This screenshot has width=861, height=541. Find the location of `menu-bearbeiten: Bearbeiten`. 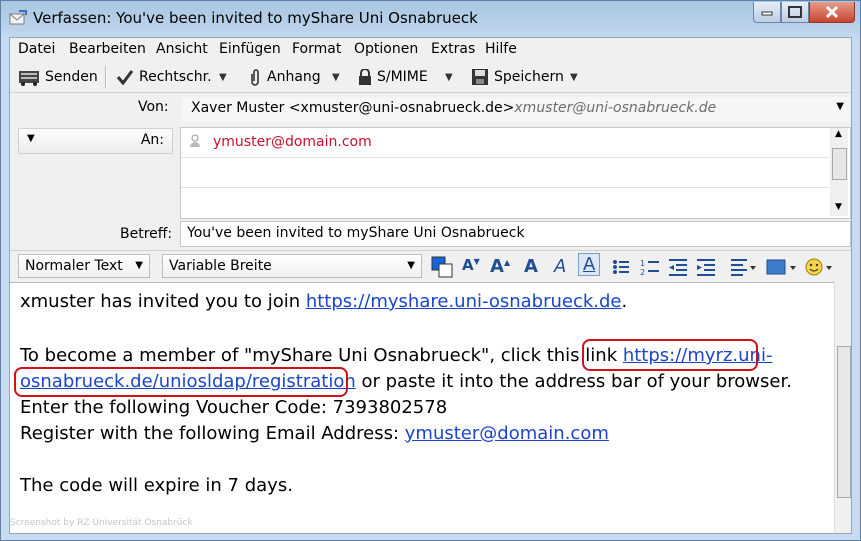

menu-bearbeiten: Bearbeiten is located at coordinates (107, 49).